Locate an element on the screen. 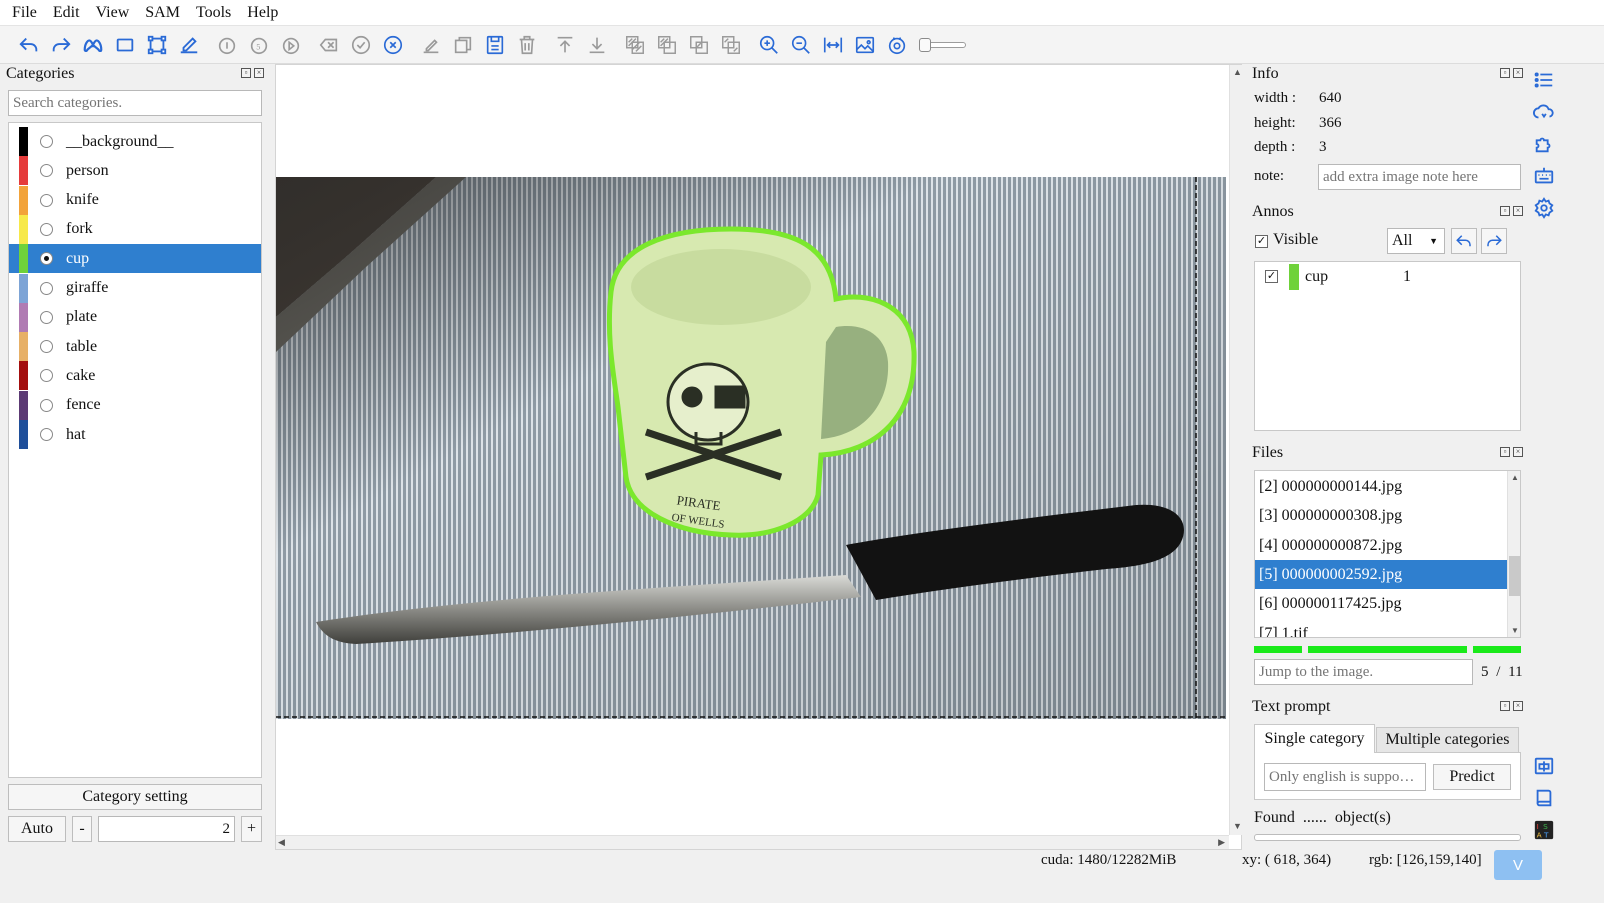 This screenshot has height=903, width=1604. category-item-hat: hat is located at coordinates (135, 434).